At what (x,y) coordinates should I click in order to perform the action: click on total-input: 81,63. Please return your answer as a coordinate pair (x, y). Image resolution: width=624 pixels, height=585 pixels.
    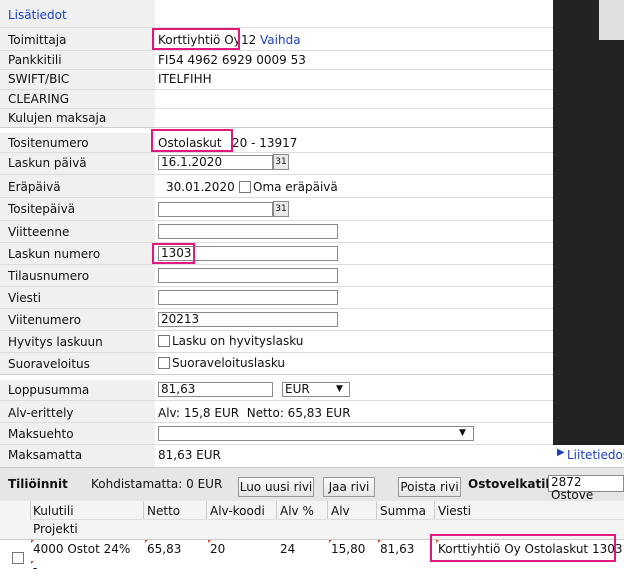
    Looking at the image, I should click on (215, 389).